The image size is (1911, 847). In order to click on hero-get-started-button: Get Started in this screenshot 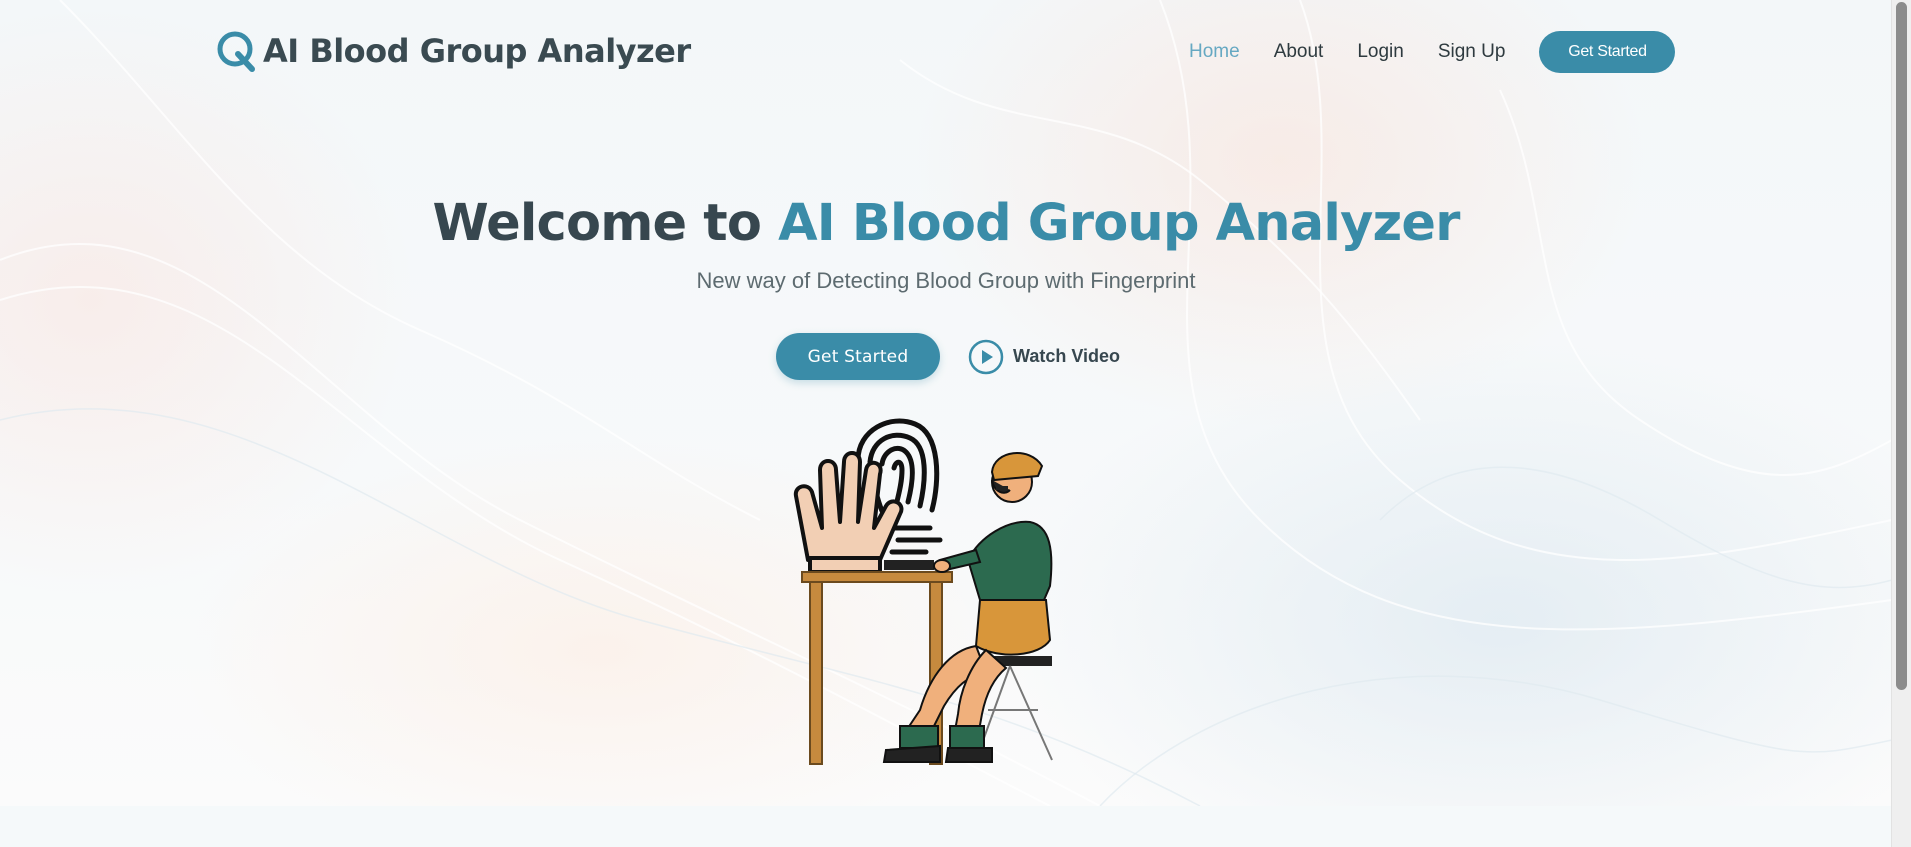, I will do `click(858, 356)`.